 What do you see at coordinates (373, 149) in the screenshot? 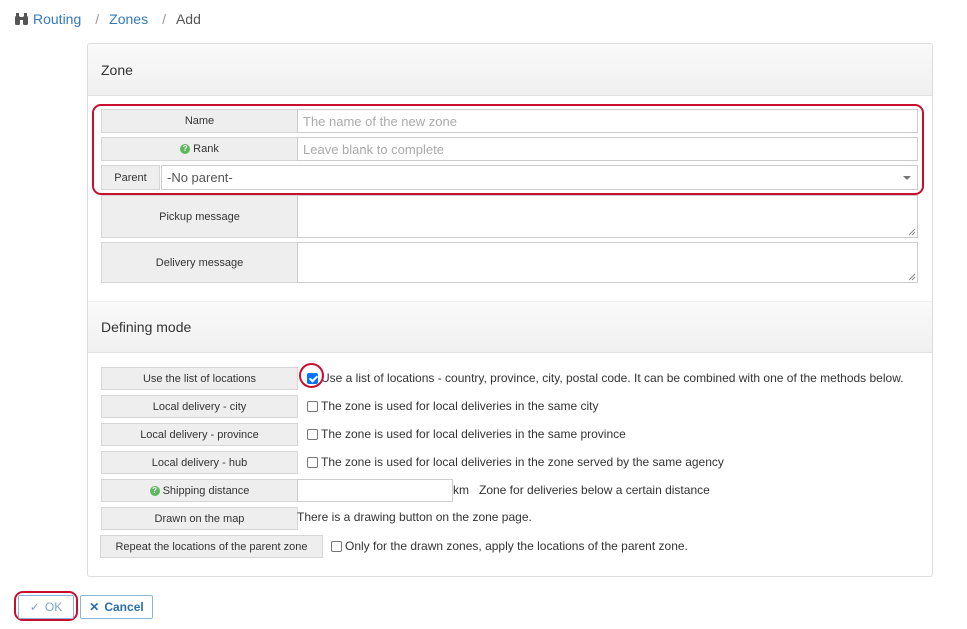
I see `rank-placeholder: Leave blank to complete` at bounding box center [373, 149].